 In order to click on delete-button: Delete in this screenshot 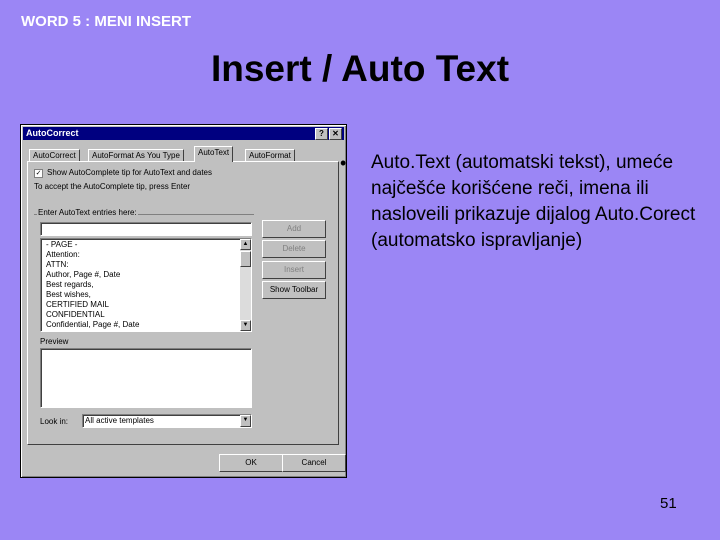, I will do `click(294, 249)`.